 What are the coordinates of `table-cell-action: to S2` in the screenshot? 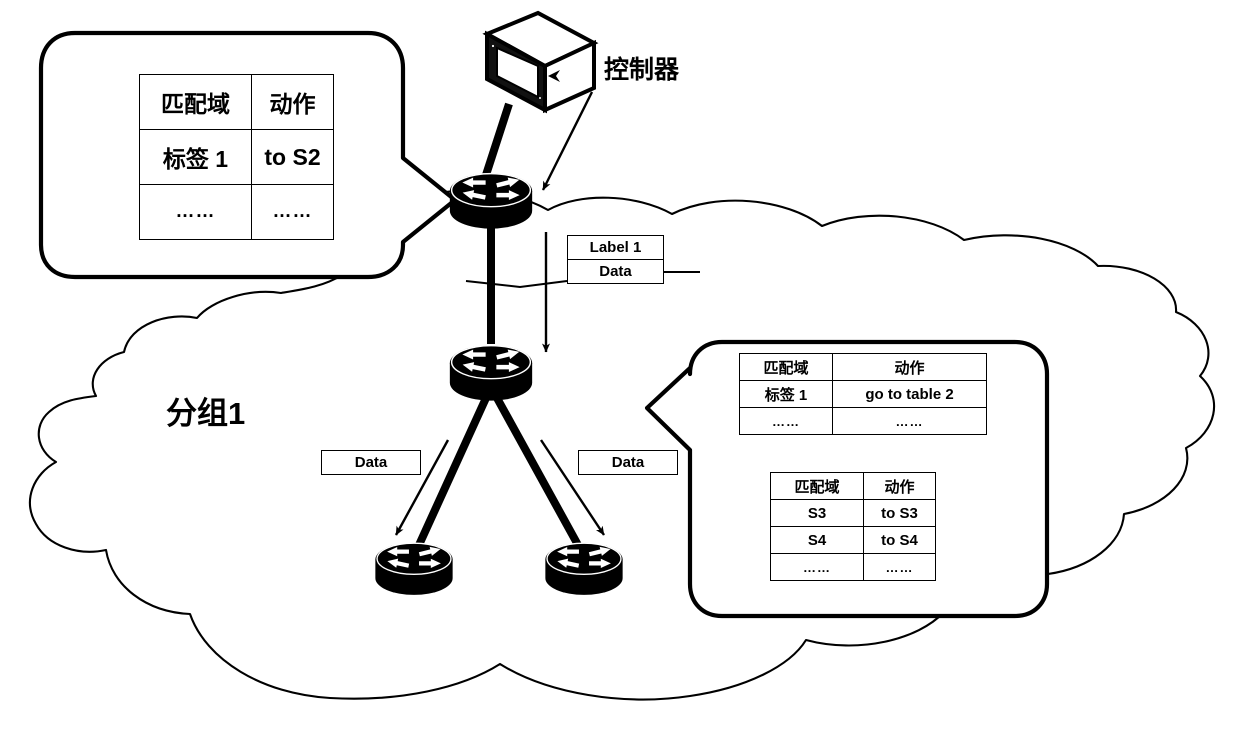 It's located at (292, 157).